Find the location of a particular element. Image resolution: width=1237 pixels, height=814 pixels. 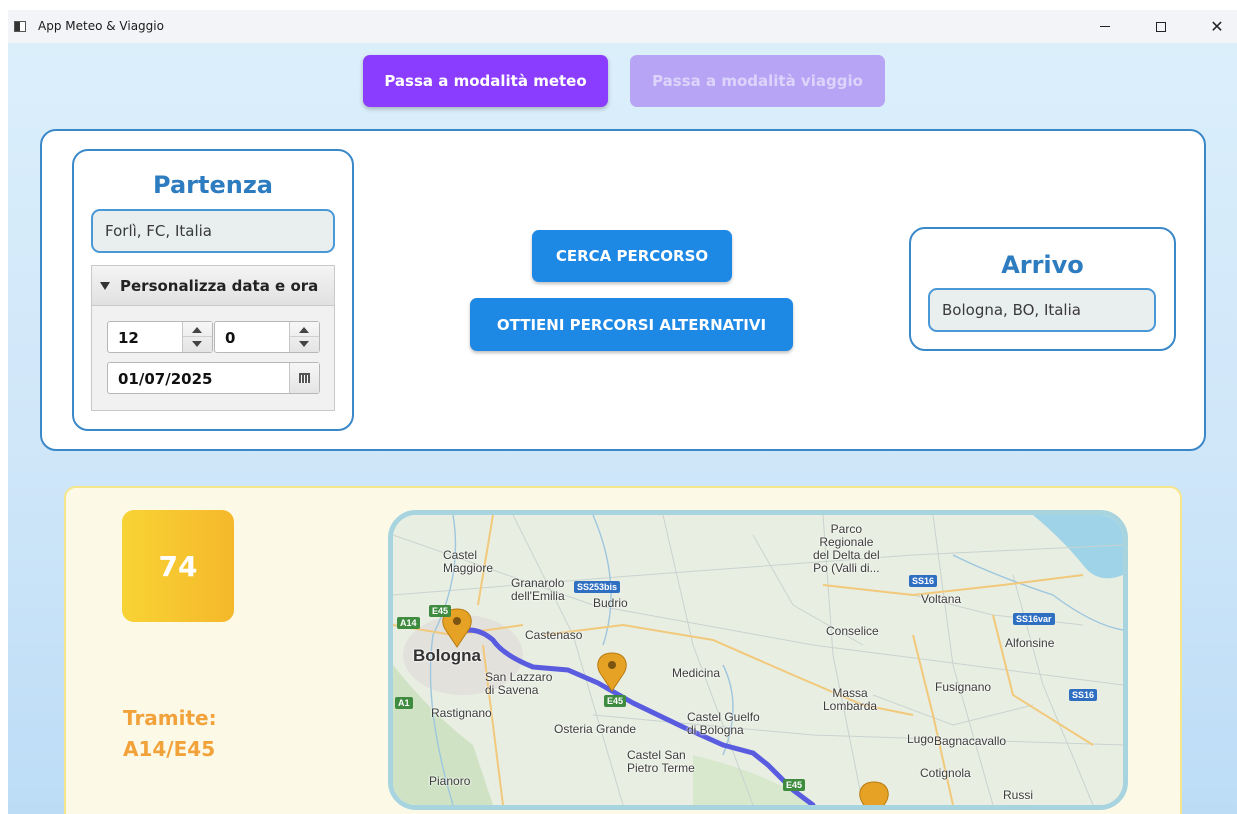

map-place-label: Bologna is located at coordinates (447, 655).